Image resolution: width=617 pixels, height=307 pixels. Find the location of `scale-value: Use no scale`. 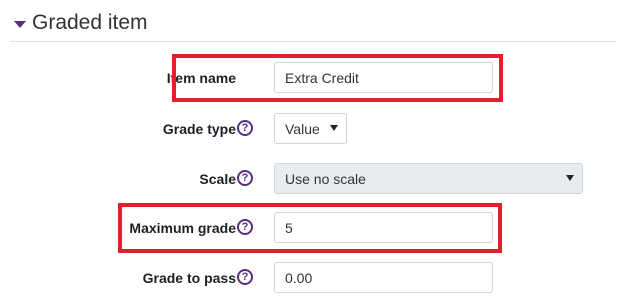

scale-value: Use no scale is located at coordinates (325, 178).